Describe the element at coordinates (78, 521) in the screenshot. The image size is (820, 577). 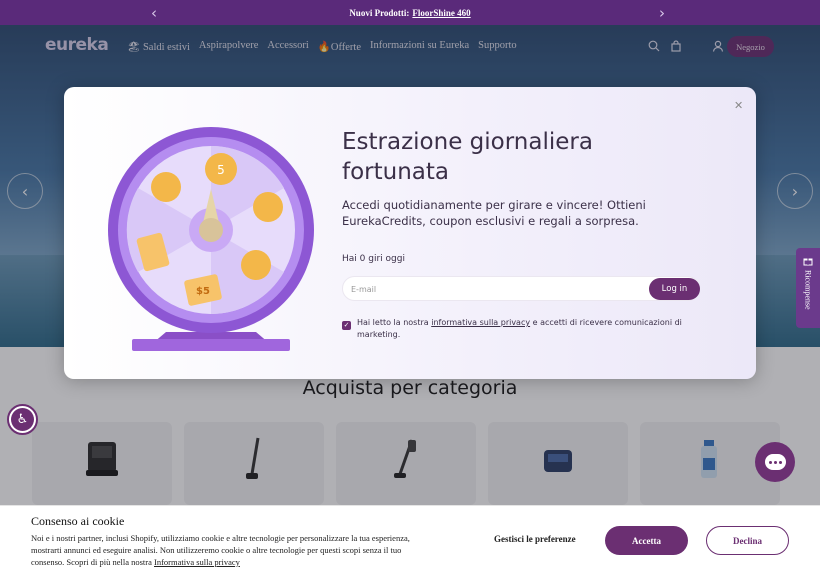
I see `cookie-title: Consenso ai cookie` at that location.